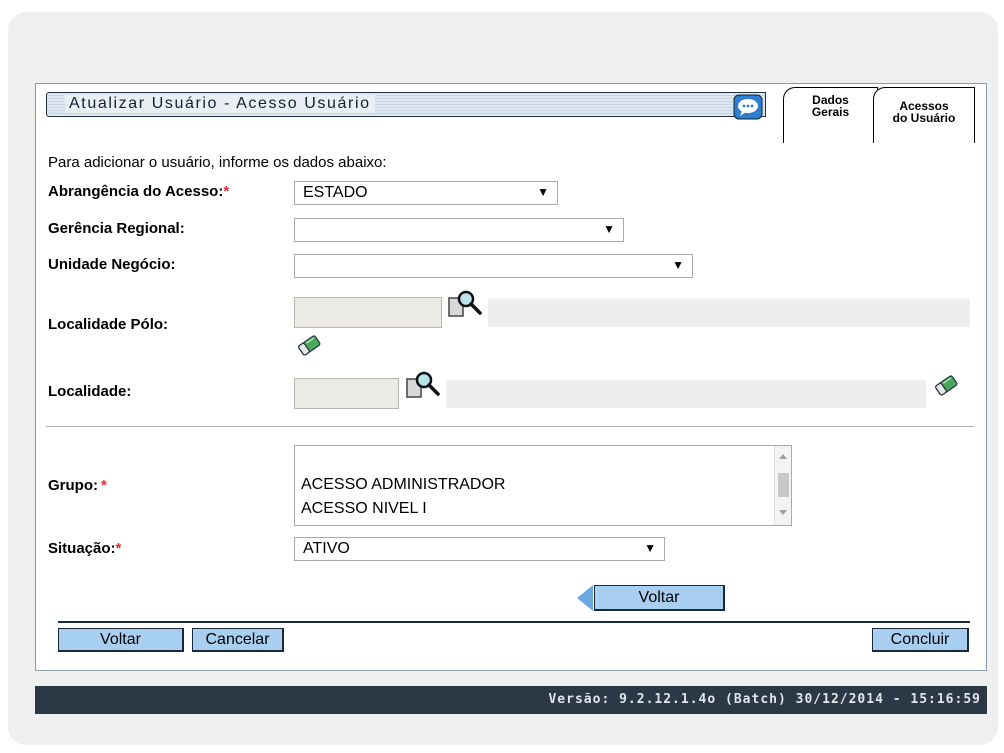 The height and width of the screenshot is (753, 1004). I want to click on title-bar: Atualizar Usuário - Acesso Usuário, so click(406, 104).